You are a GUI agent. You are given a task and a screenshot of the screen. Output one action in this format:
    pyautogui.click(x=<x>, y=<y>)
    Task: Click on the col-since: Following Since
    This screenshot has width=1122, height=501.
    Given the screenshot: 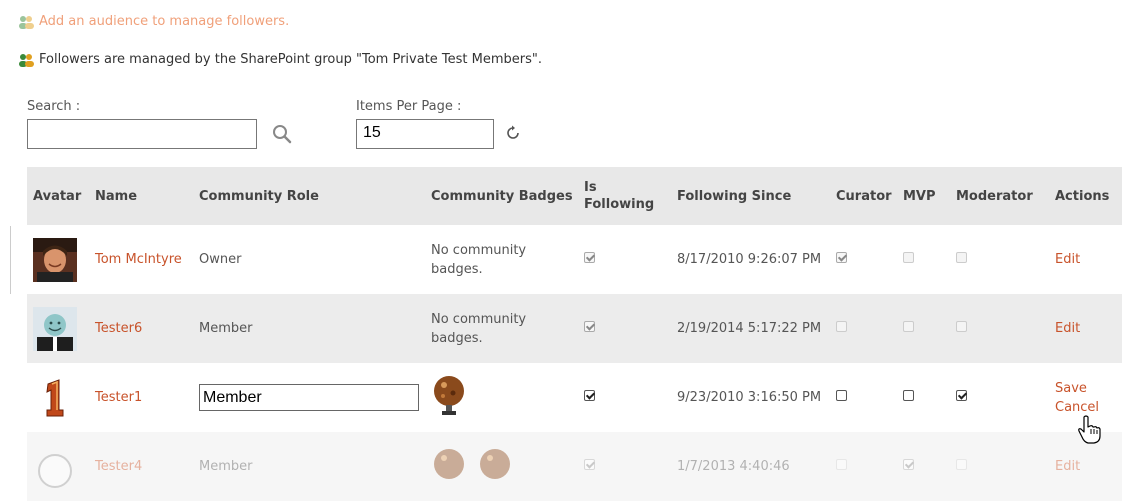 What is the action you would take?
    pyautogui.click(x=750, y=196)
    